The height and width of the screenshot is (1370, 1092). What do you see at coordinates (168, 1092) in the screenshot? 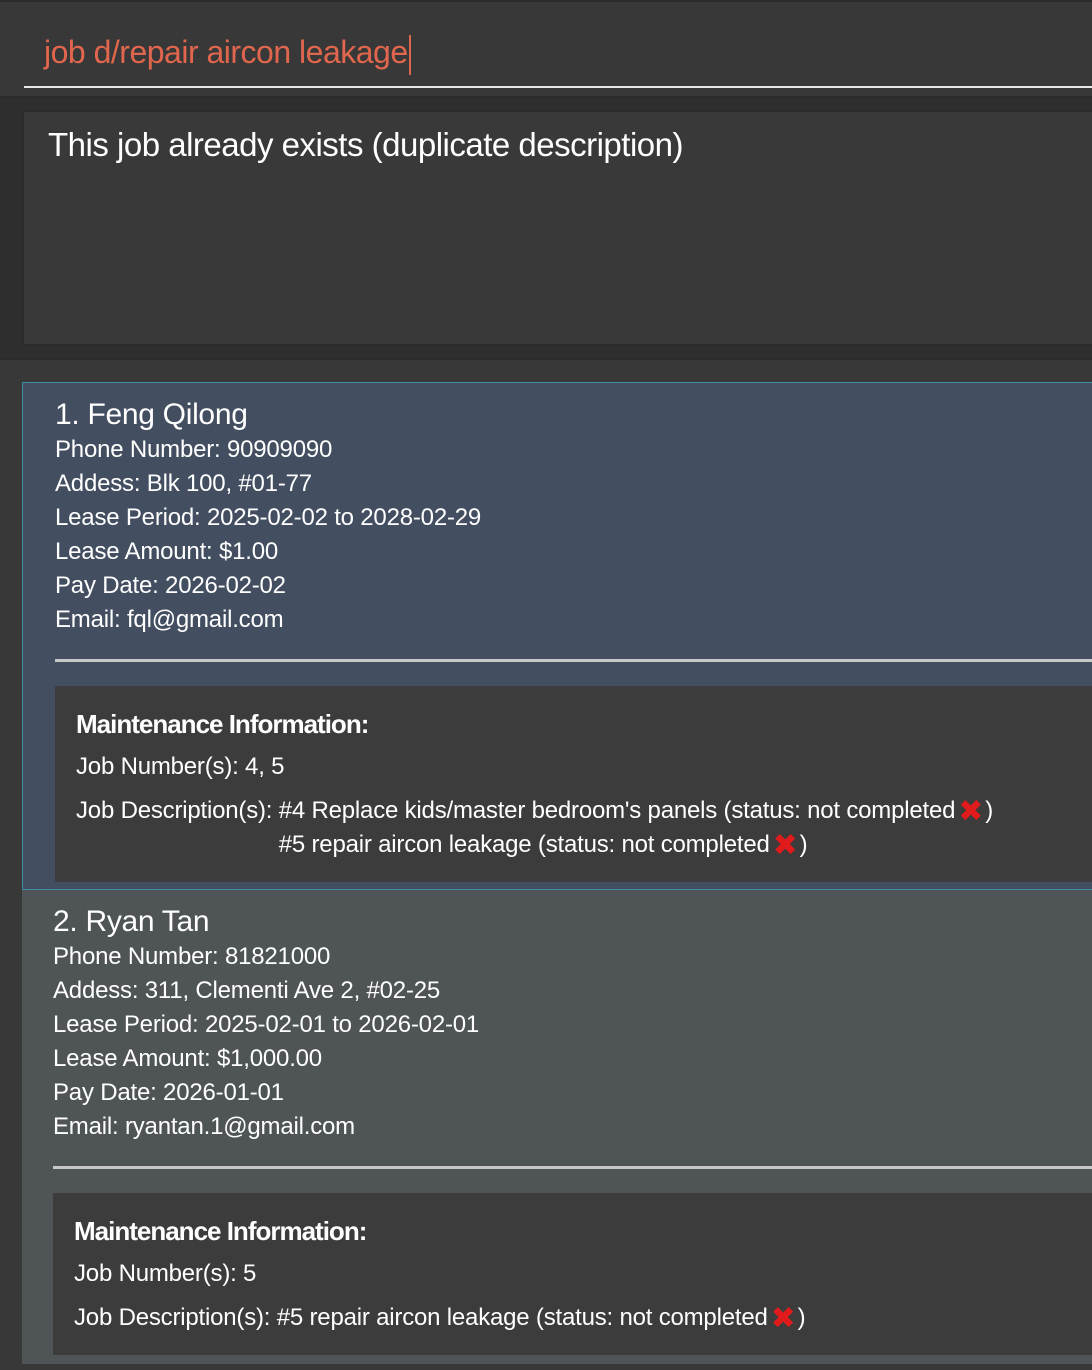
I see `tenant-pay-date: Pay Date: 2026-01-01` at bounding box center [168, 1092].